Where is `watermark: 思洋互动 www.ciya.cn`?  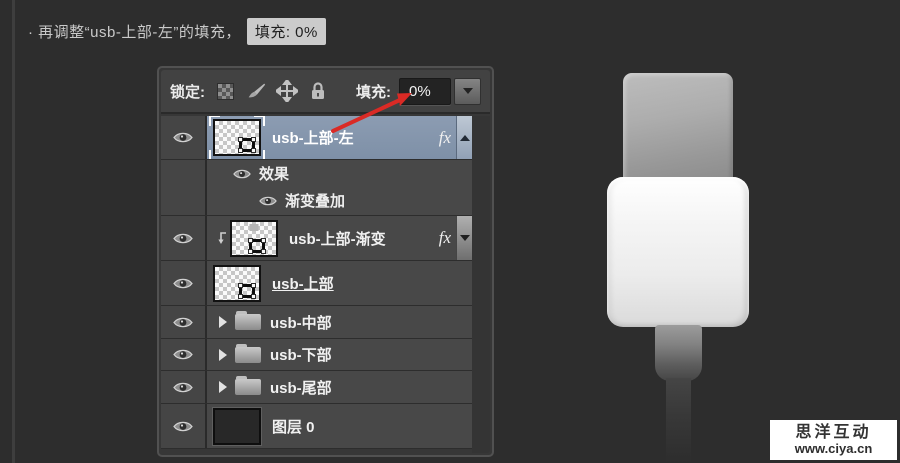 watermark: 思洋互动 www.ciya.cn is located at coordinates (833, 440).